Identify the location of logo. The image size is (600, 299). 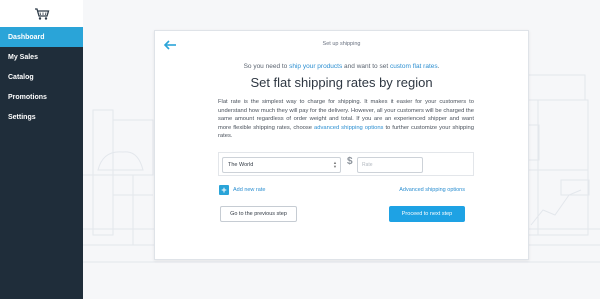
(41, 13).